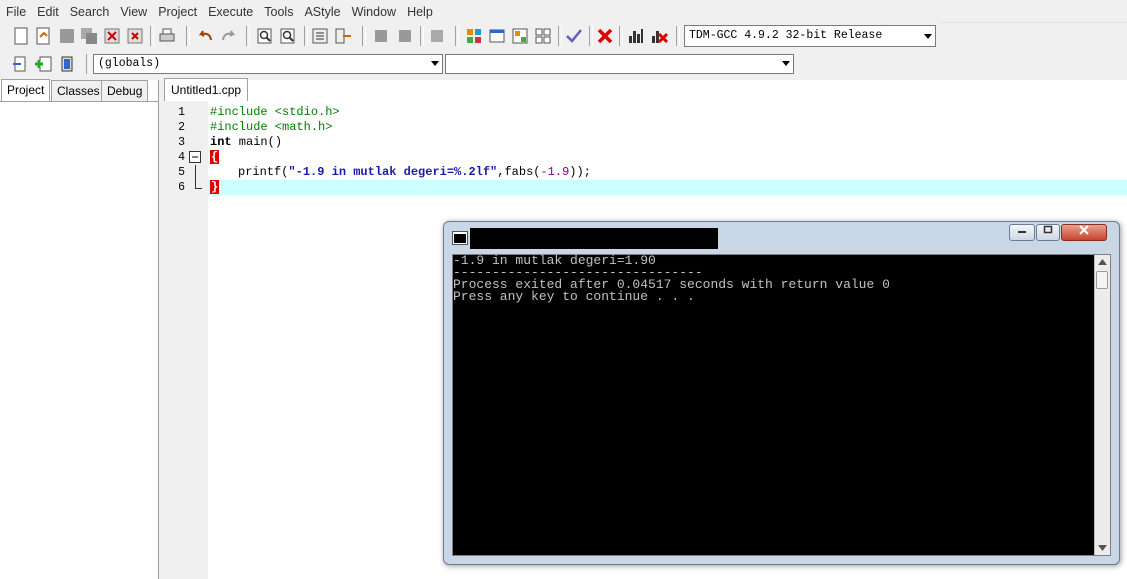 The image size is (1127, 579). Describe the element at coordinates (580, 172) in the screenshot. I see `code-text: ));` at that location.